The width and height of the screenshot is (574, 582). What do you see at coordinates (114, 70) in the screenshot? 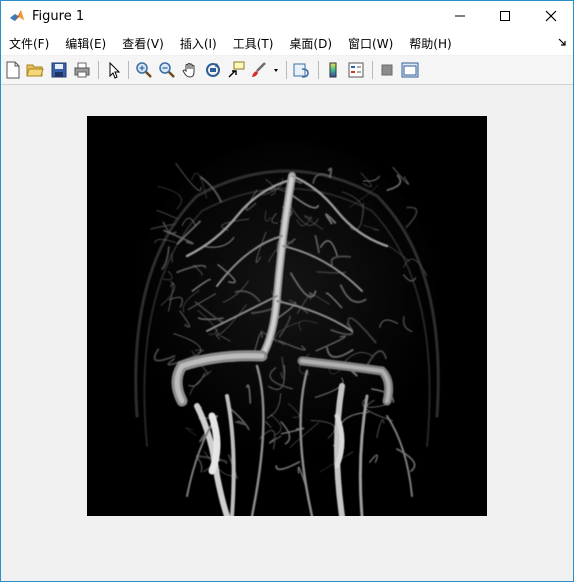
I see `pointer-icon` at bounding box center [114, 70].